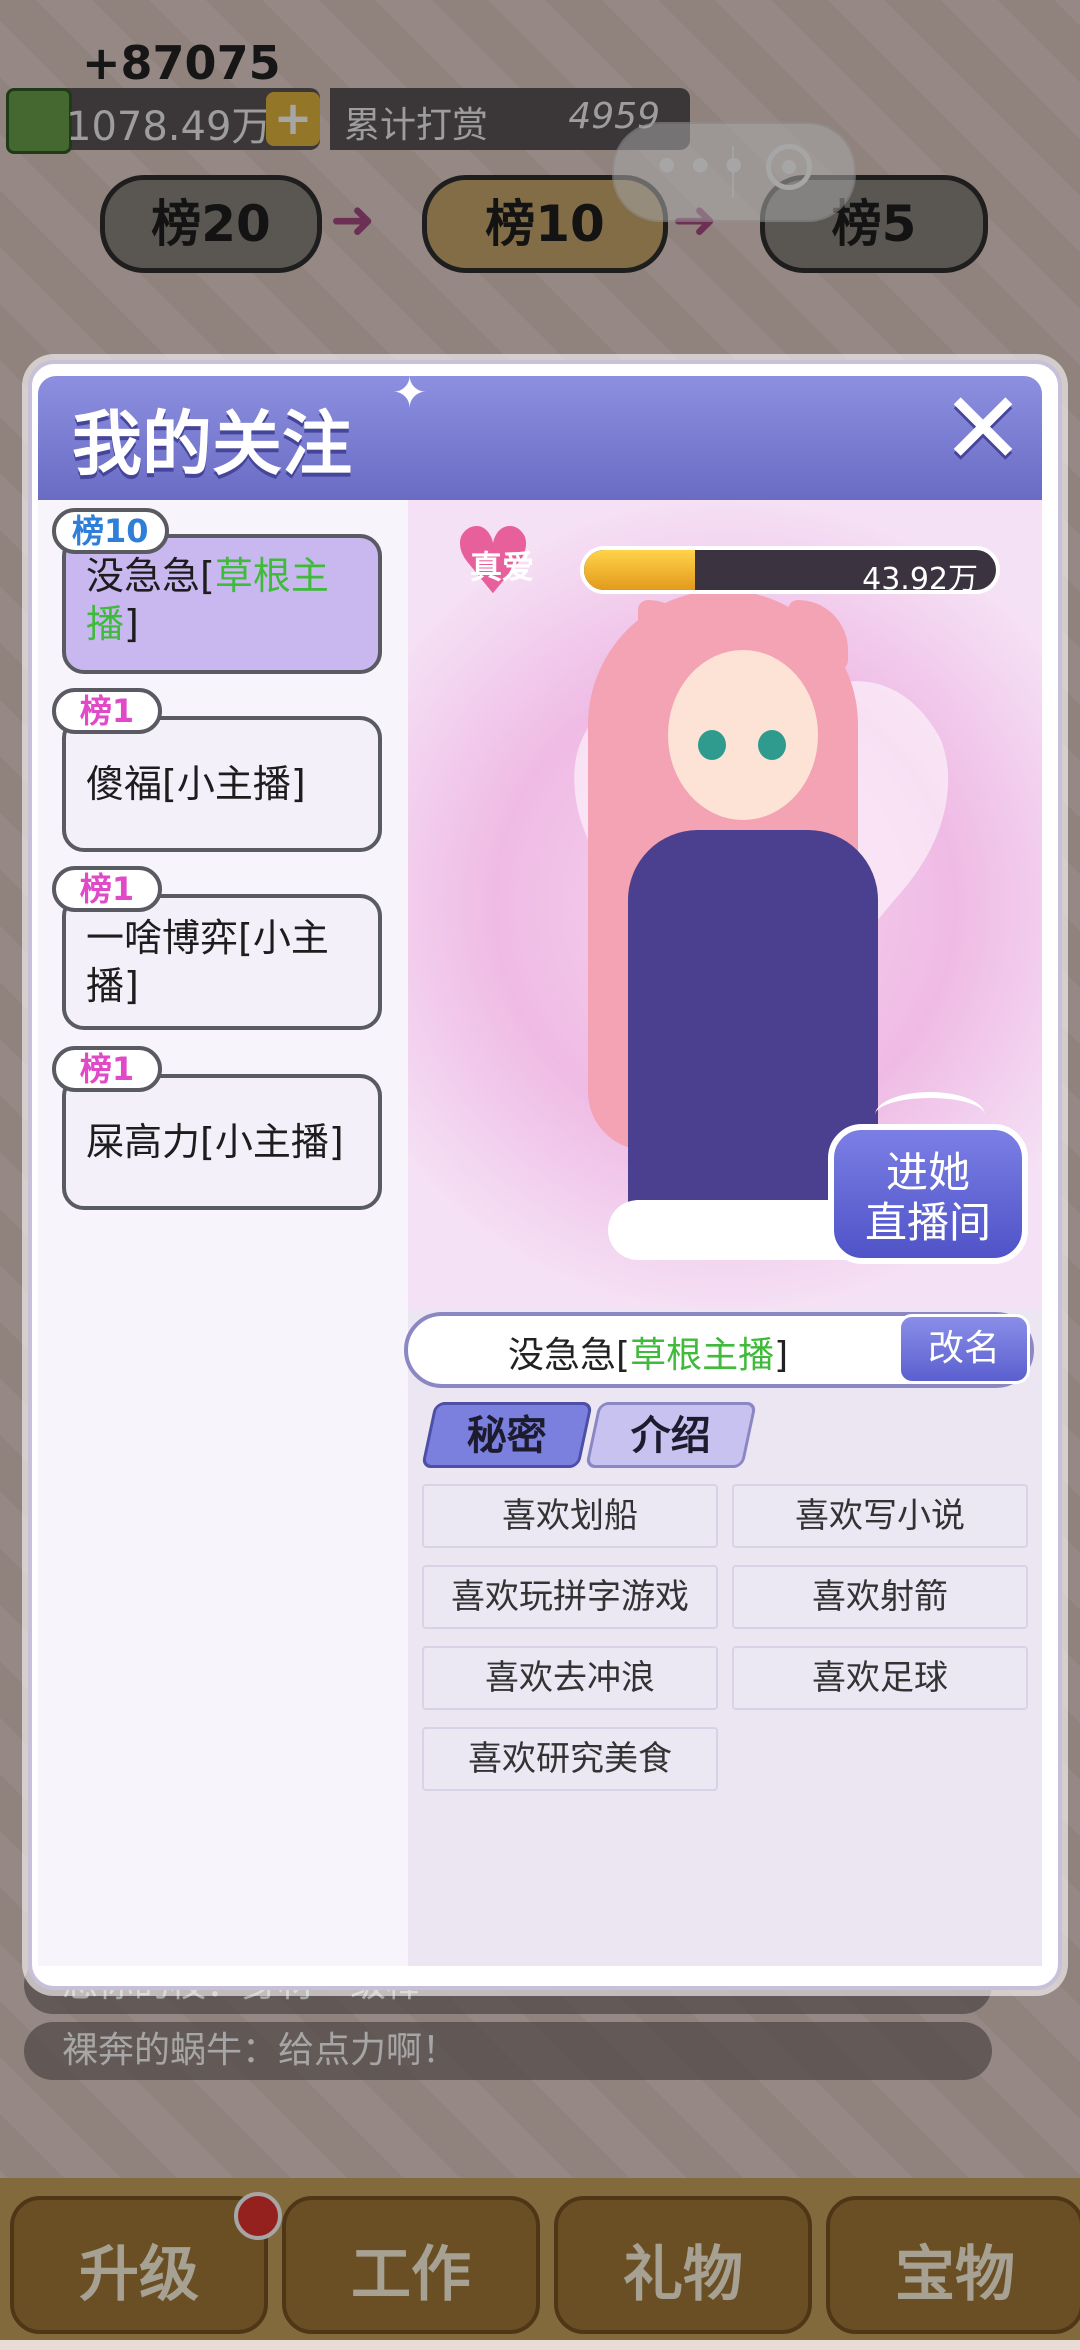 This screenshot has width=1080, height=2350. I want to click on follow-card: 屎高力[小主播], so click(222, 1142).